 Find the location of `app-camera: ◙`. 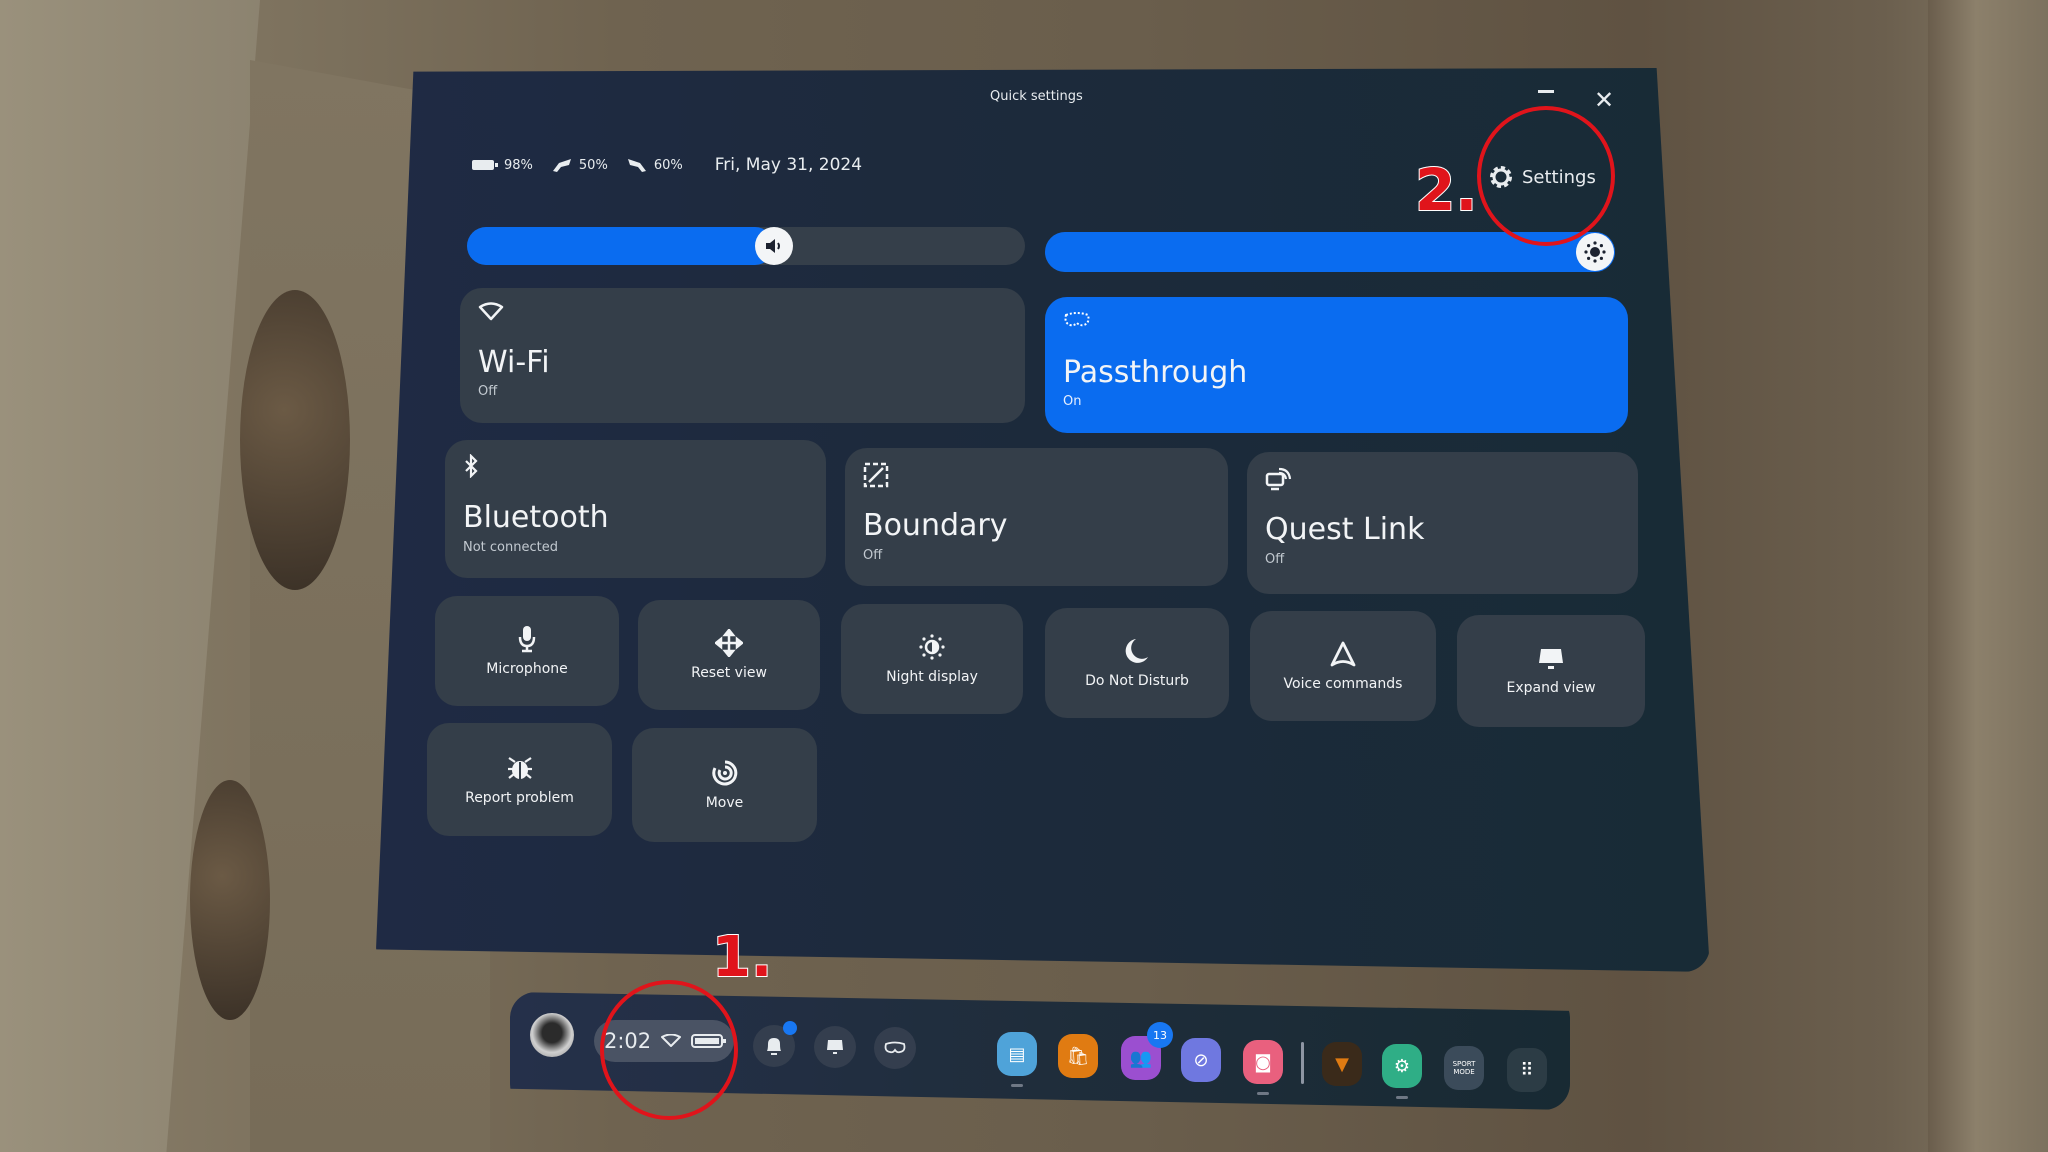

app-camera: ◙ is located at coordinates (1263, 1062).